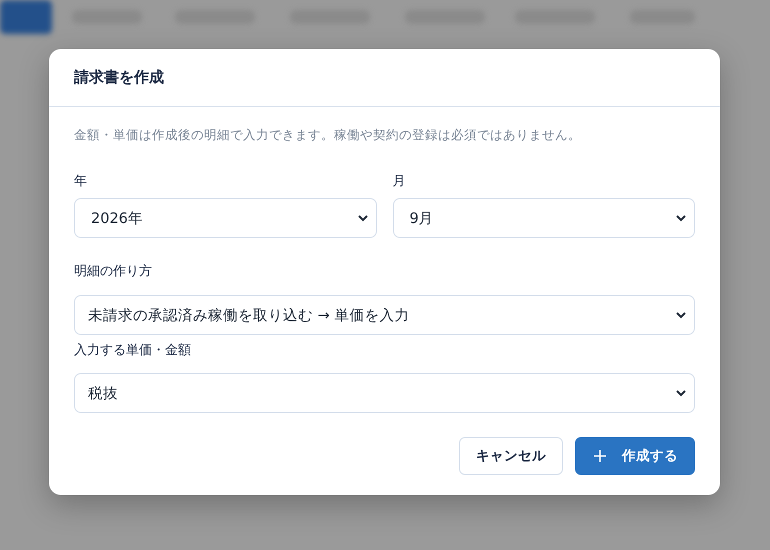  What do you see at coordinates (113, 271) in the screenshot?
I see `field-label: 明細の作り方` at bounding box center [113, 271].